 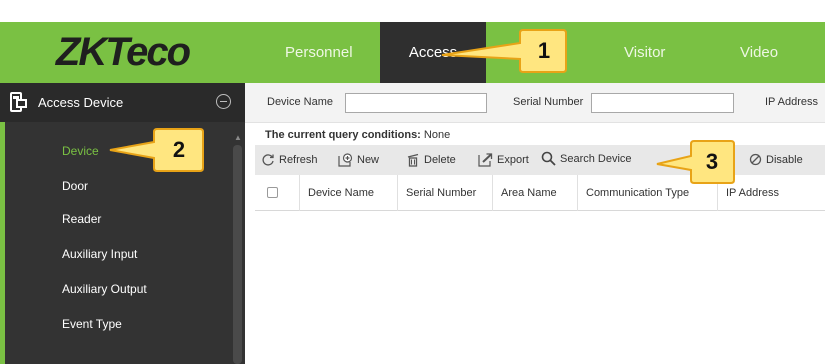 I want to click on search-device-button: Search Device, so click(x=586, y=158).